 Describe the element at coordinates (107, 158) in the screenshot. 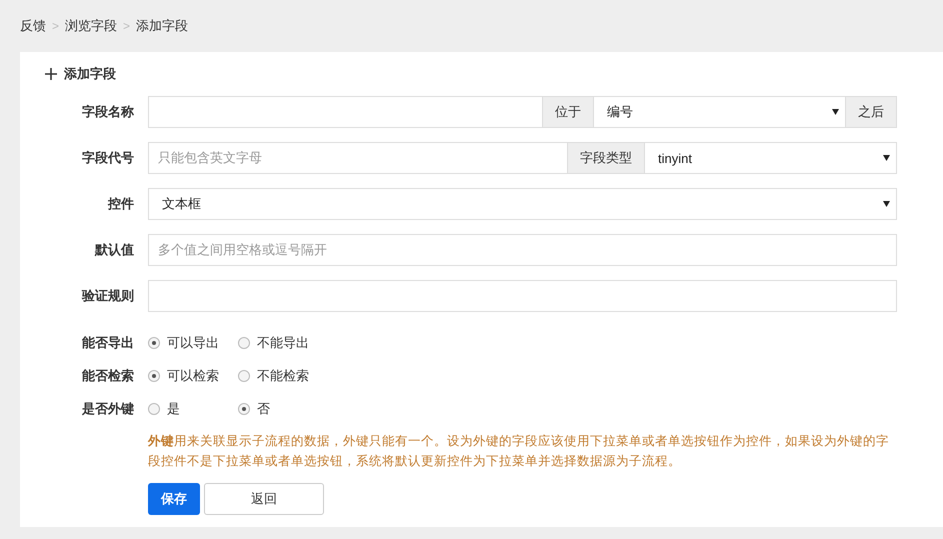

I see `field-label: 字段代号` at that location.